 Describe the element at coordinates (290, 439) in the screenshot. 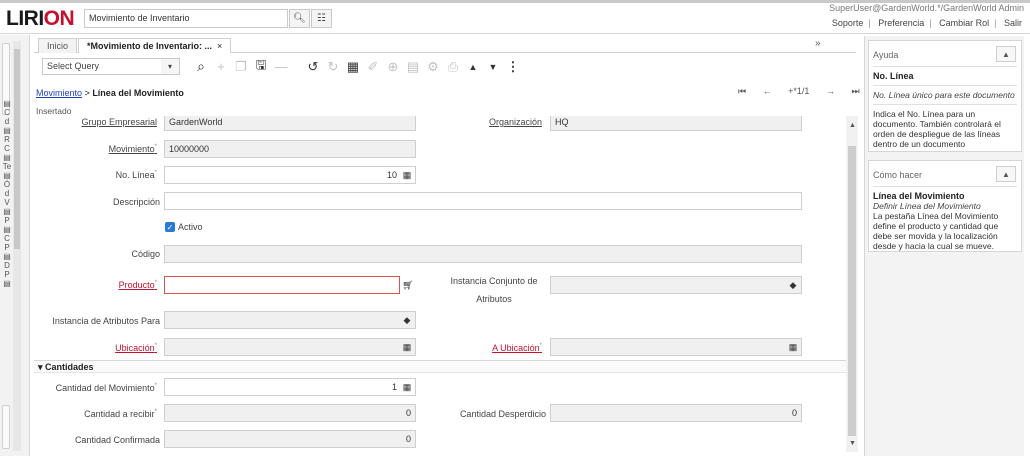

I see `cantidad-confirmada-field: 0` at that location.